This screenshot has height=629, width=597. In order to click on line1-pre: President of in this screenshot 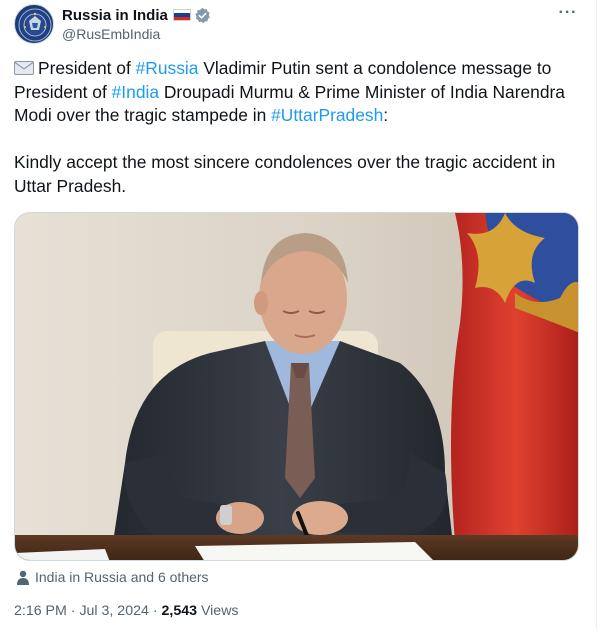, I will do `click(87, 68)`.